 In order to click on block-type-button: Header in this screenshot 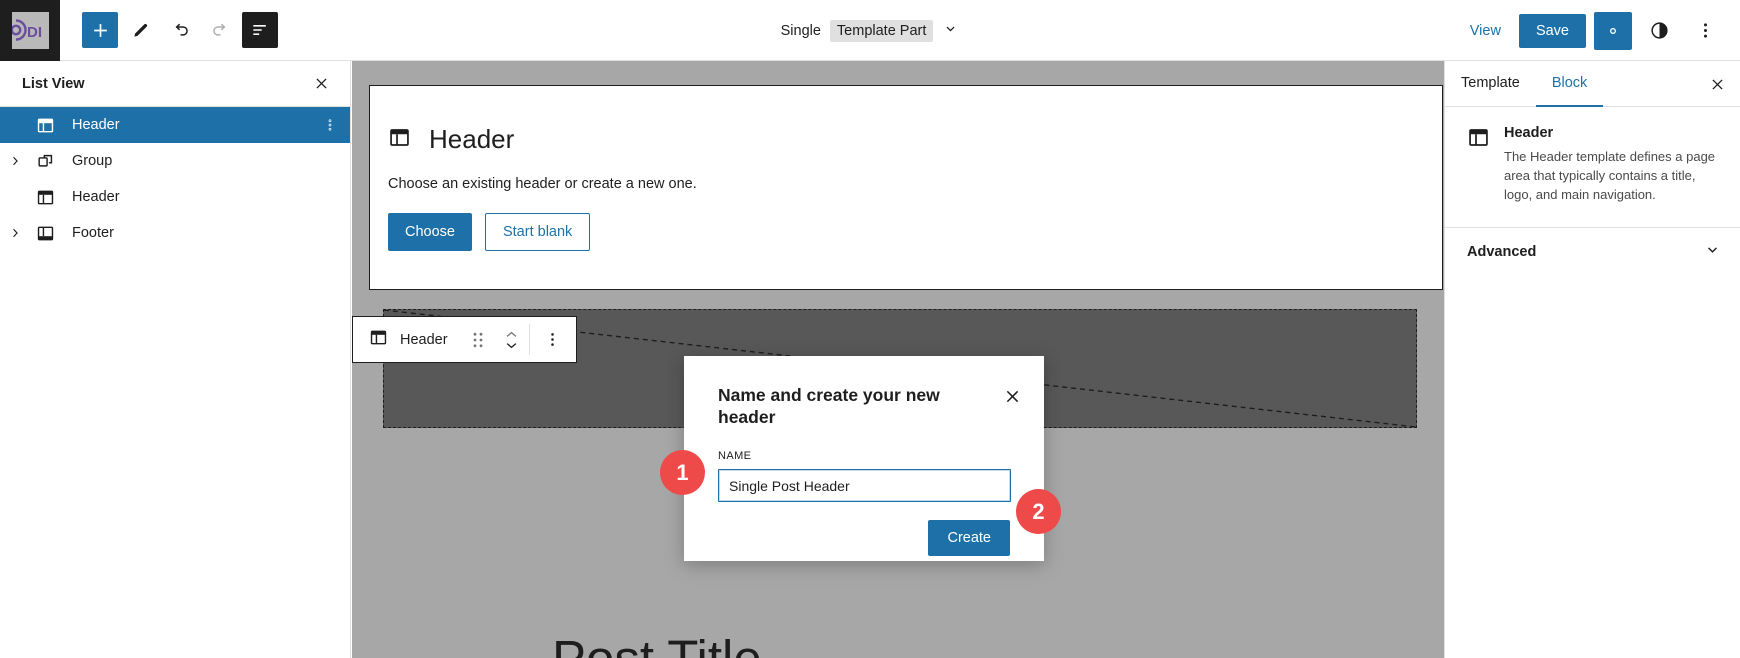, I will do `click(407, 339)`.